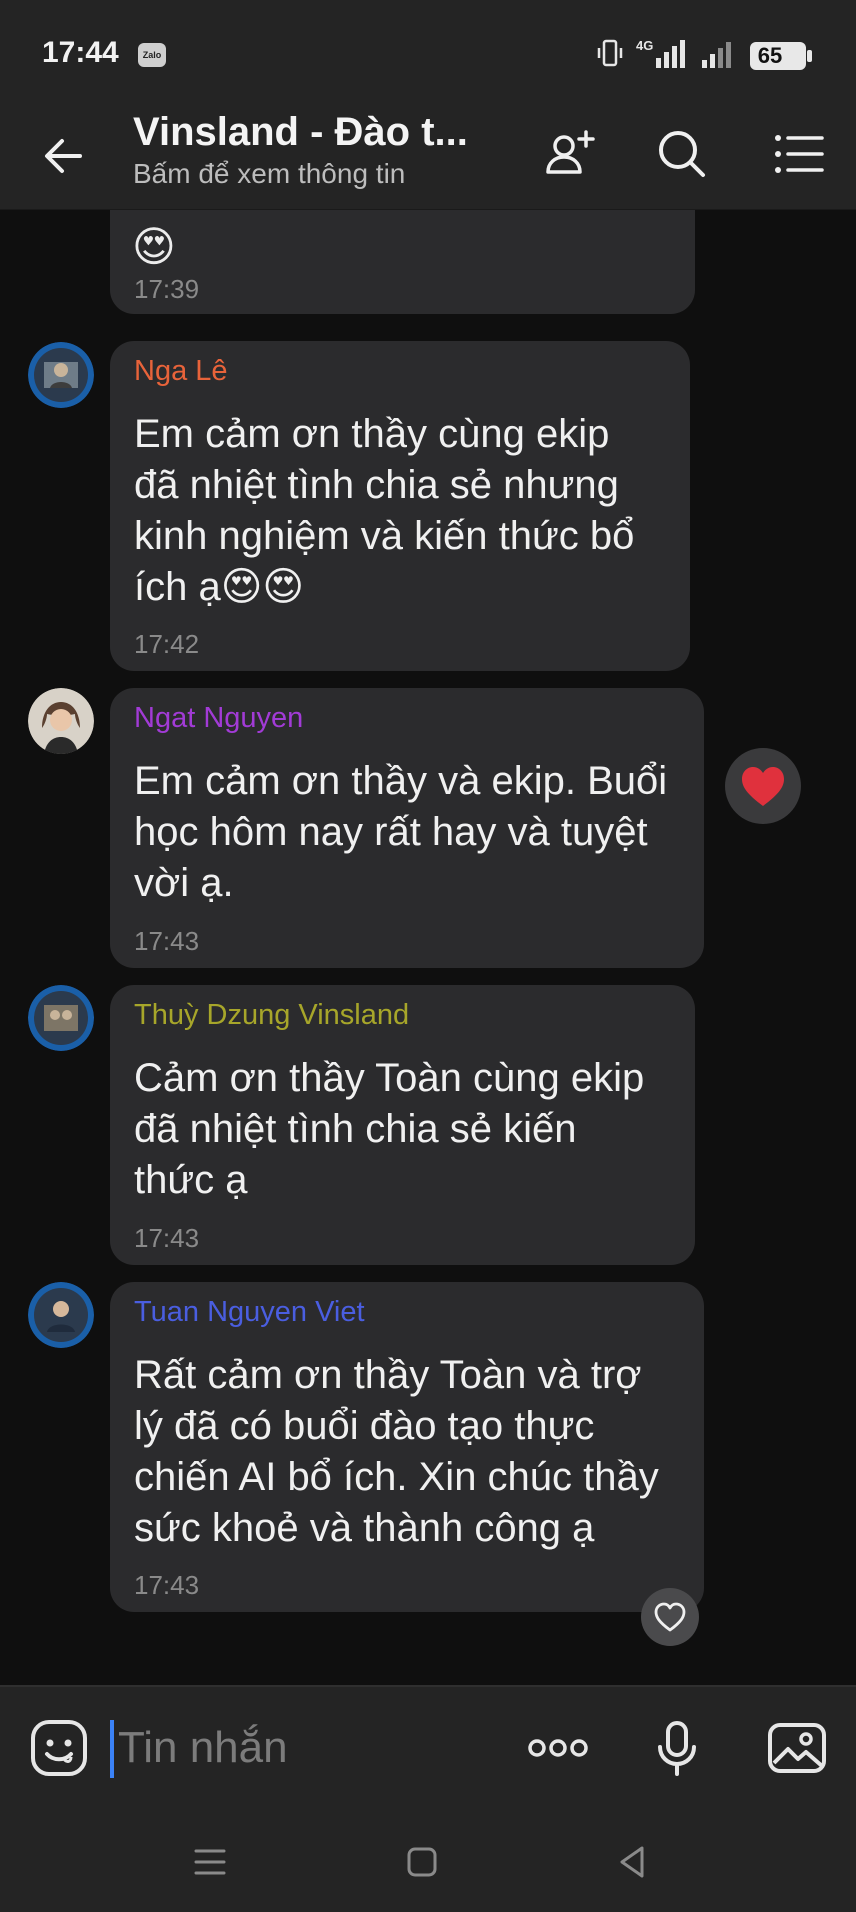  Describe the element at coordinates (402, 262) in the screenshot. I see `message-bubble: 😍 17:39` at that location.